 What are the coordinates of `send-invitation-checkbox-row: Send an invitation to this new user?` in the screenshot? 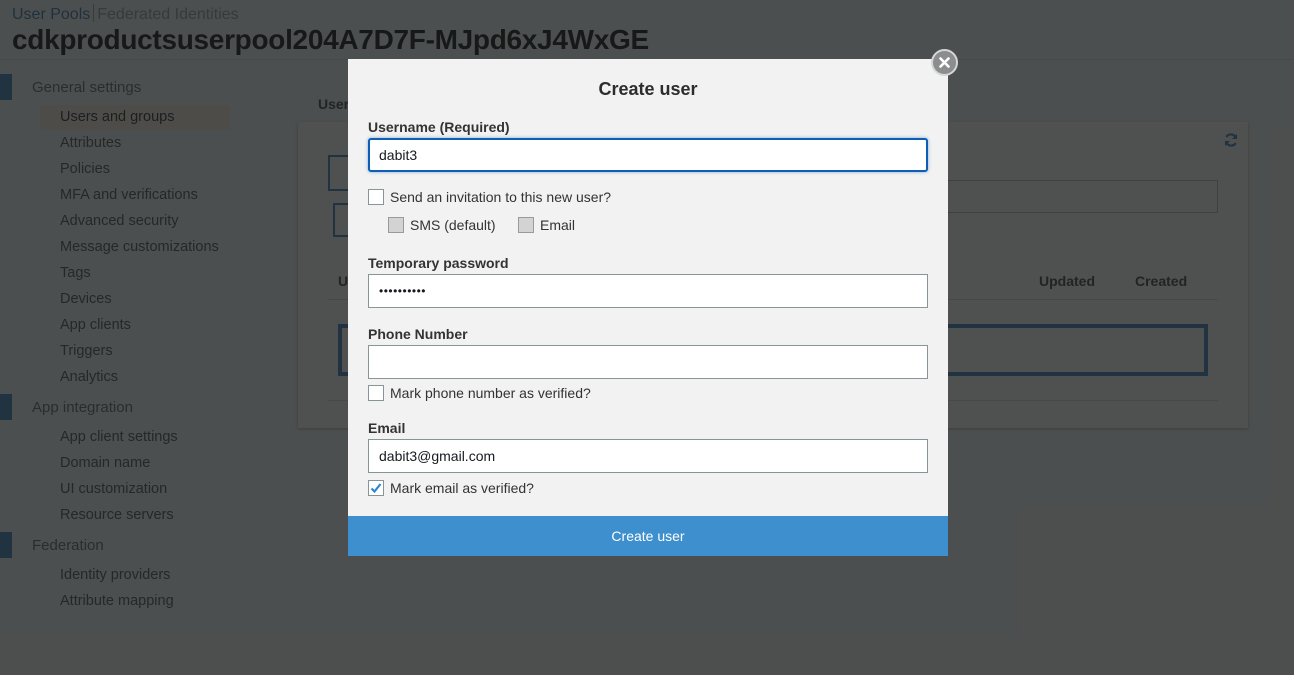 It's located at (489, 197).